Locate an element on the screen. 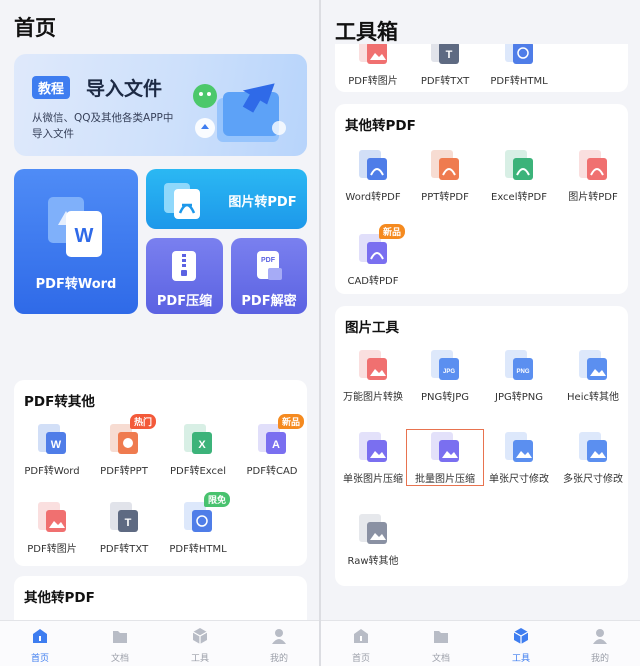  tool-badge: 新品 is located at coordinates (392, 231).